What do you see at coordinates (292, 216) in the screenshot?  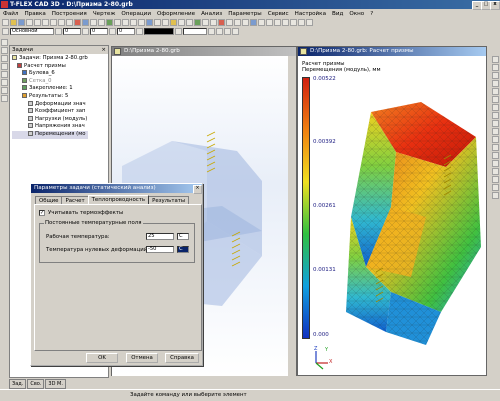 I see `model-scrollbar` at bounding box center [292, 216].